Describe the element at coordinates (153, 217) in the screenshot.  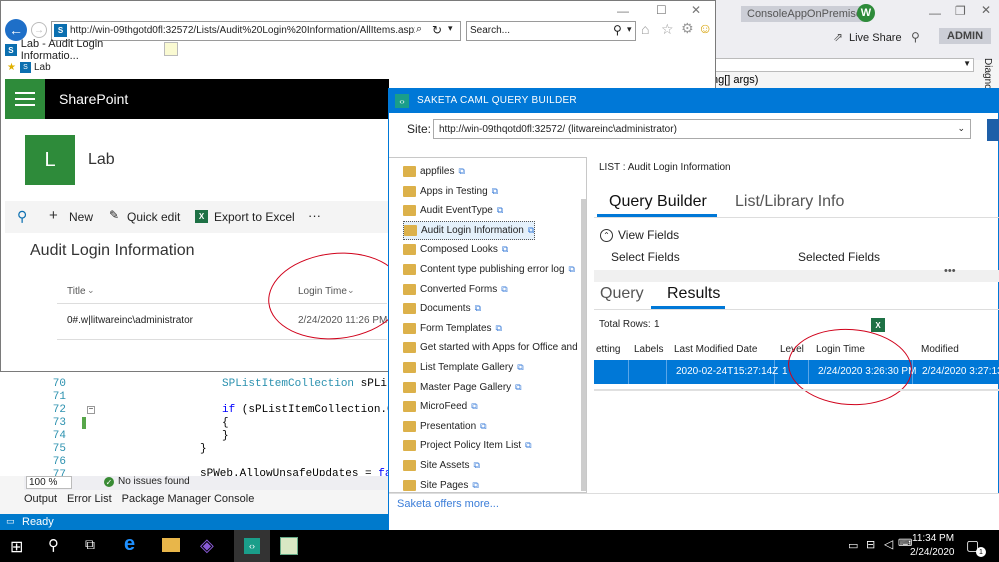
I see `quick-edit-button: Quick edit` at that location.